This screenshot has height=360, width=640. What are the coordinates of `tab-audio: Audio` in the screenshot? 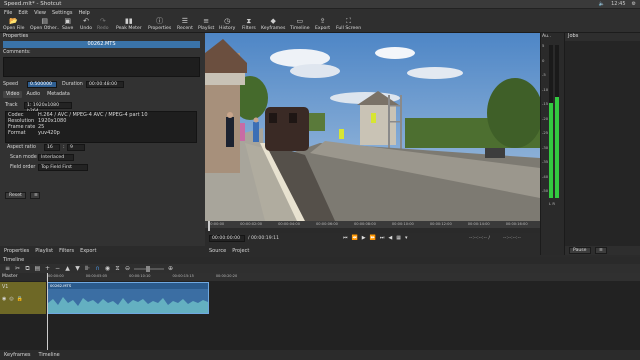 It's located at (33, 94).